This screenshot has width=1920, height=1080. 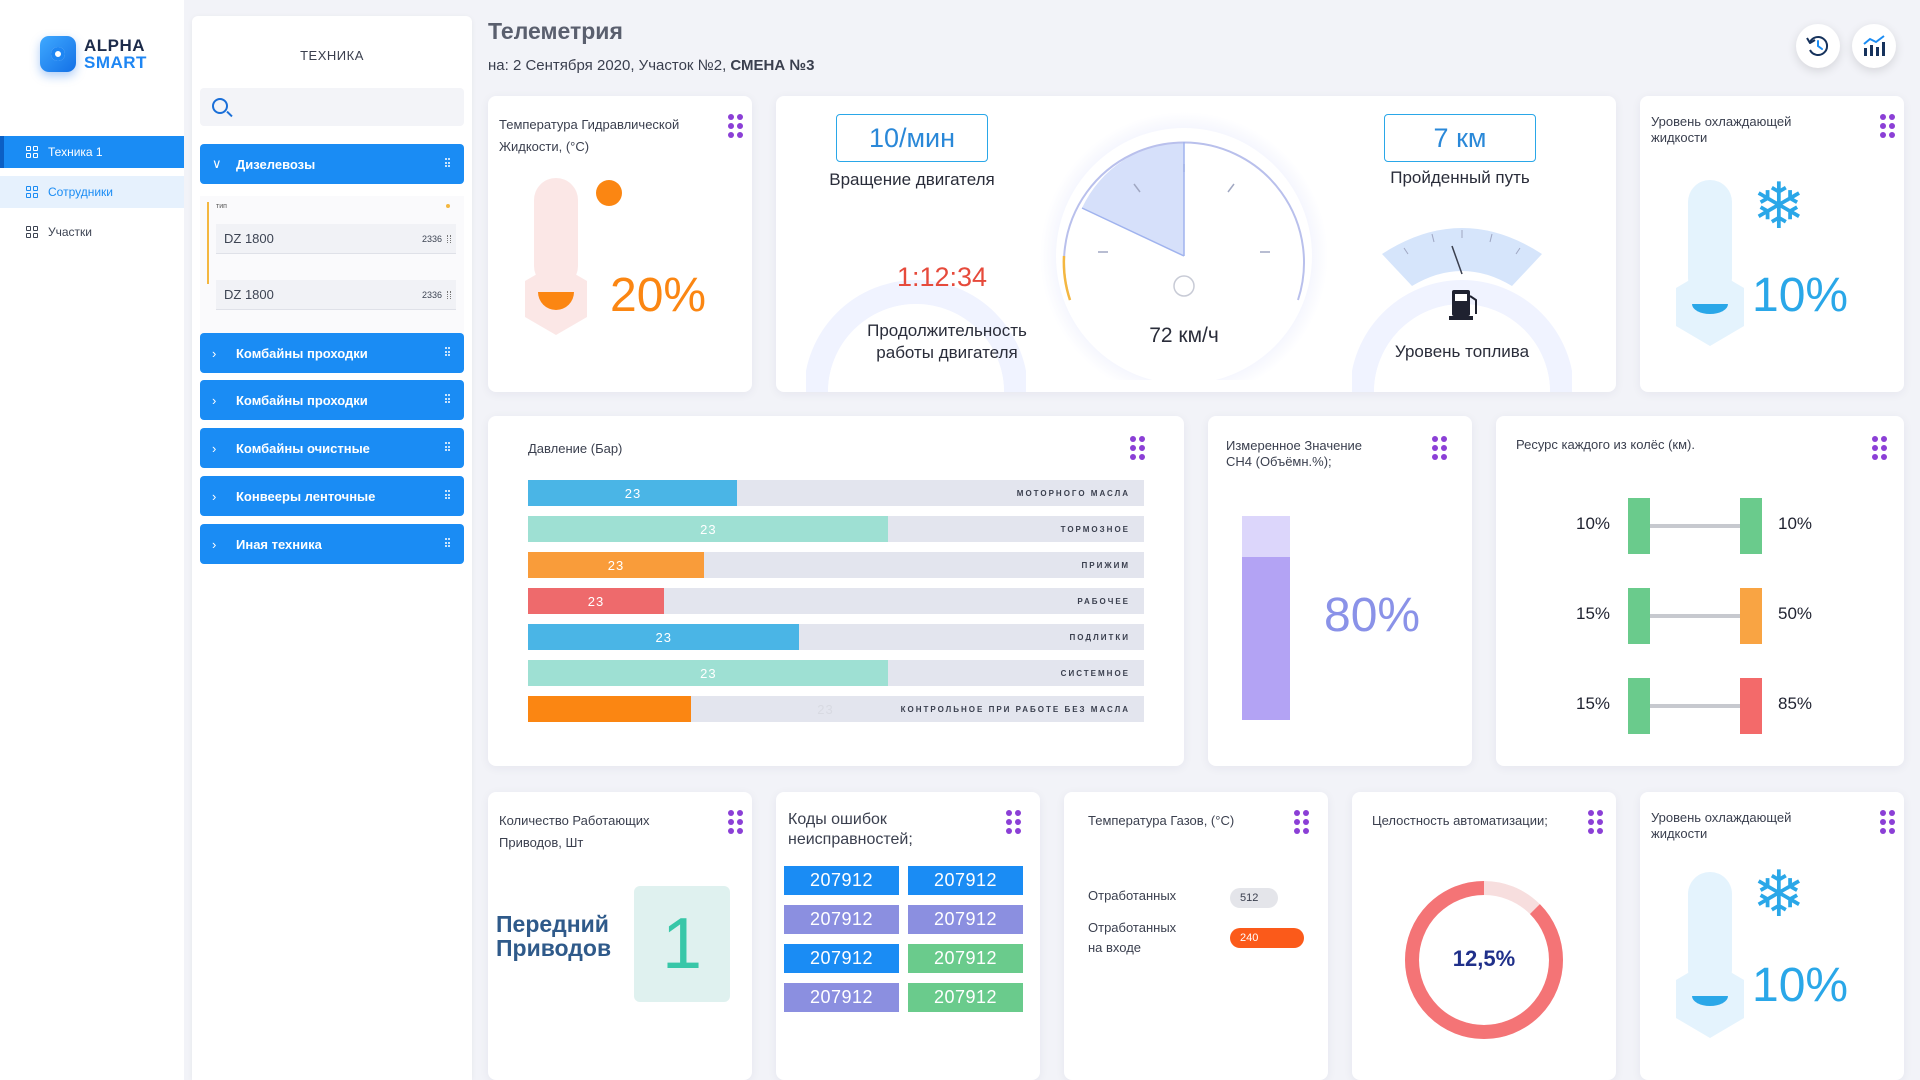 What do you see at coordinates (850, 839) in the screenshot?
I see `card-title-line2: неисправностей;` at bounding box center [850, 839].